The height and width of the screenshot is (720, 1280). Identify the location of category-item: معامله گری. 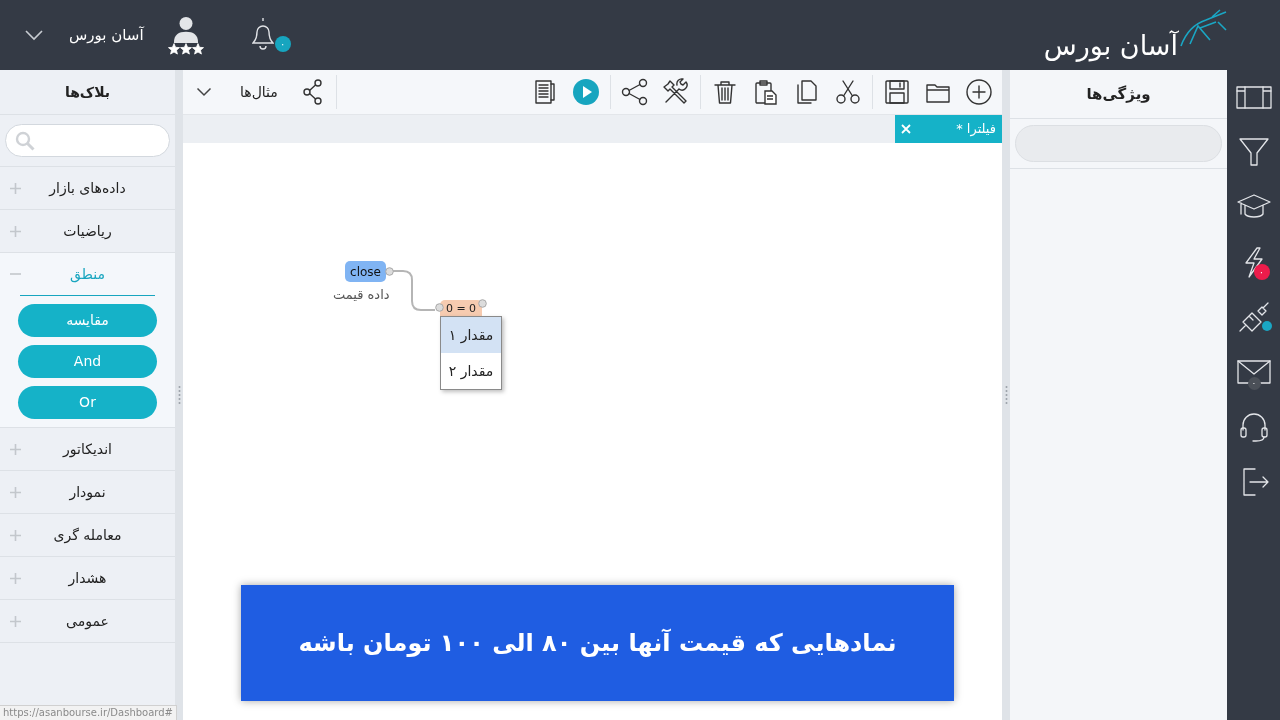
(87, 535).